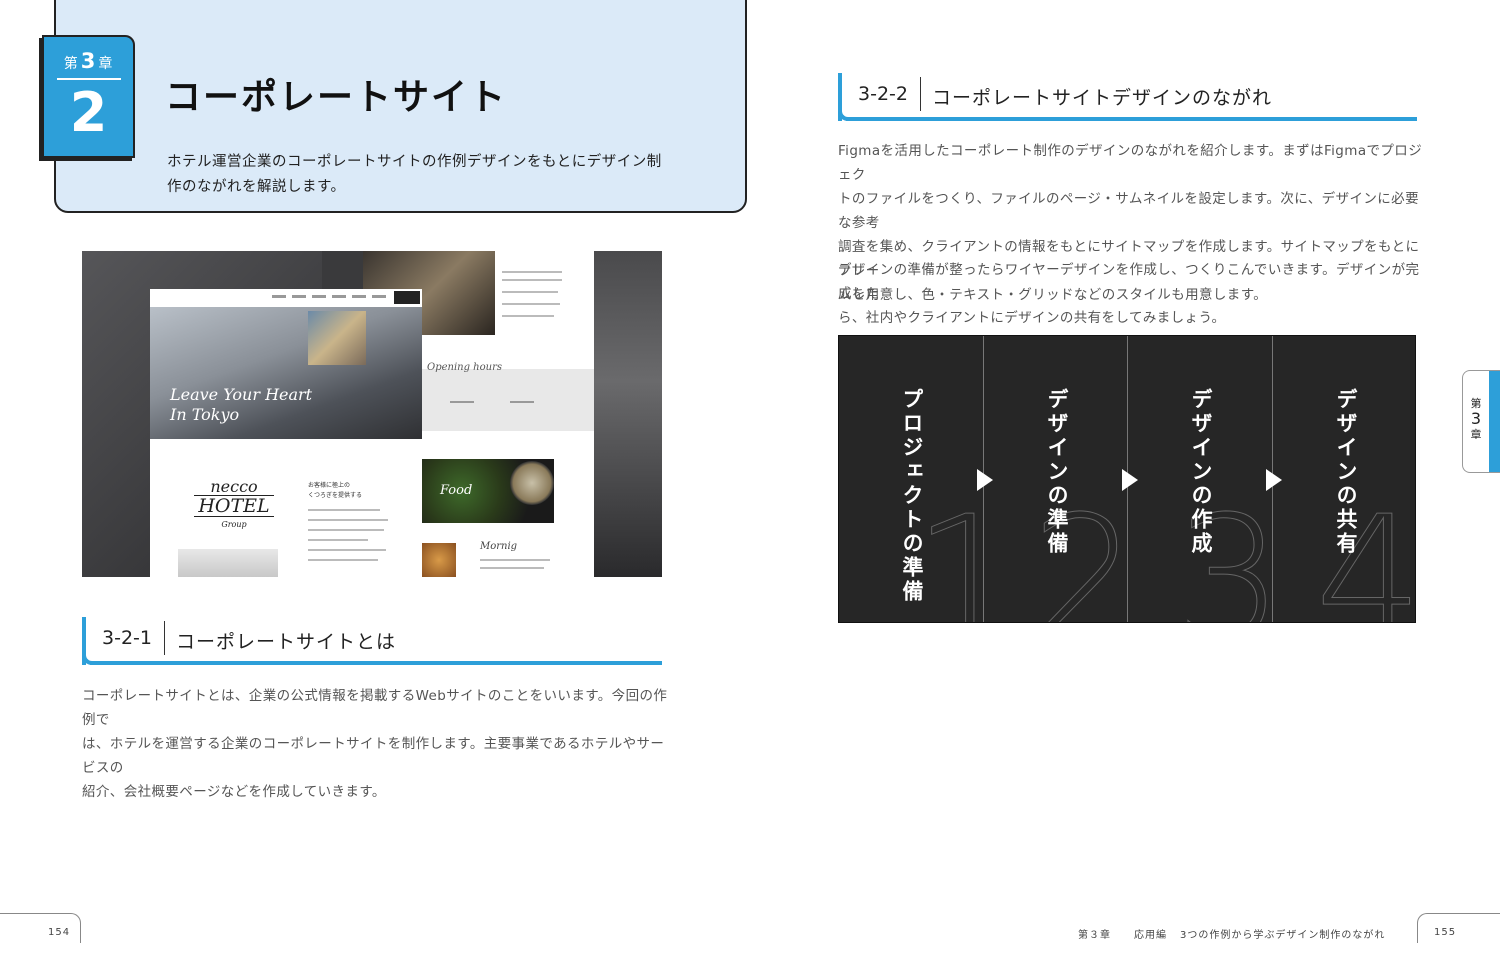 The height and width of the screenshot is (964, 1500). Describe the element at coordinates (286, 642) in the screenshot. I see `section-title: コーポレートサイトとは` at that location.